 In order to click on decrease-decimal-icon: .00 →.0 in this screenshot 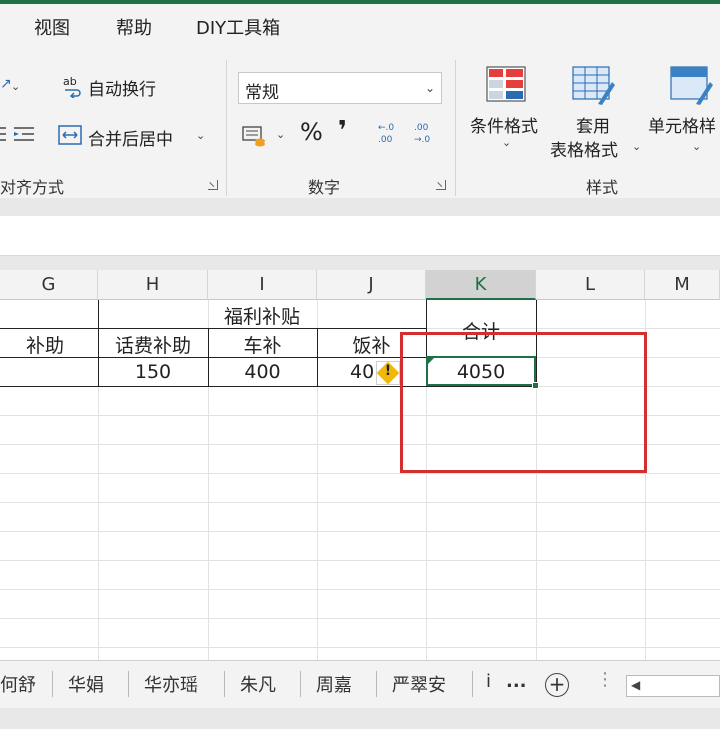, I will do `click(422, 134)`.